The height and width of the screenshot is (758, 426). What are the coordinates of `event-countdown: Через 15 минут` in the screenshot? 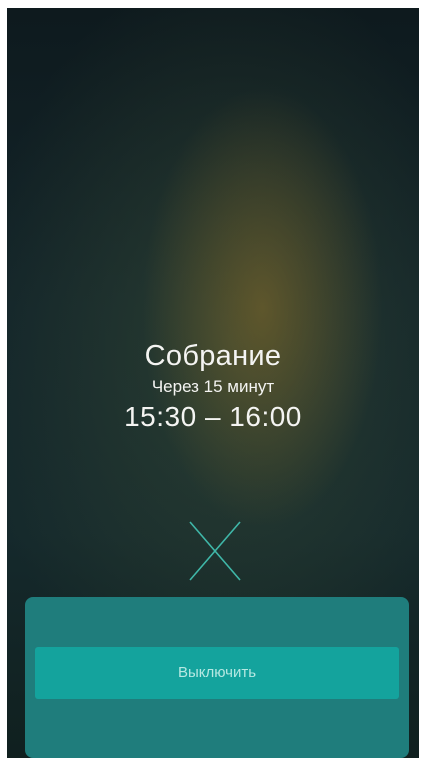 It's located at (213, 386).